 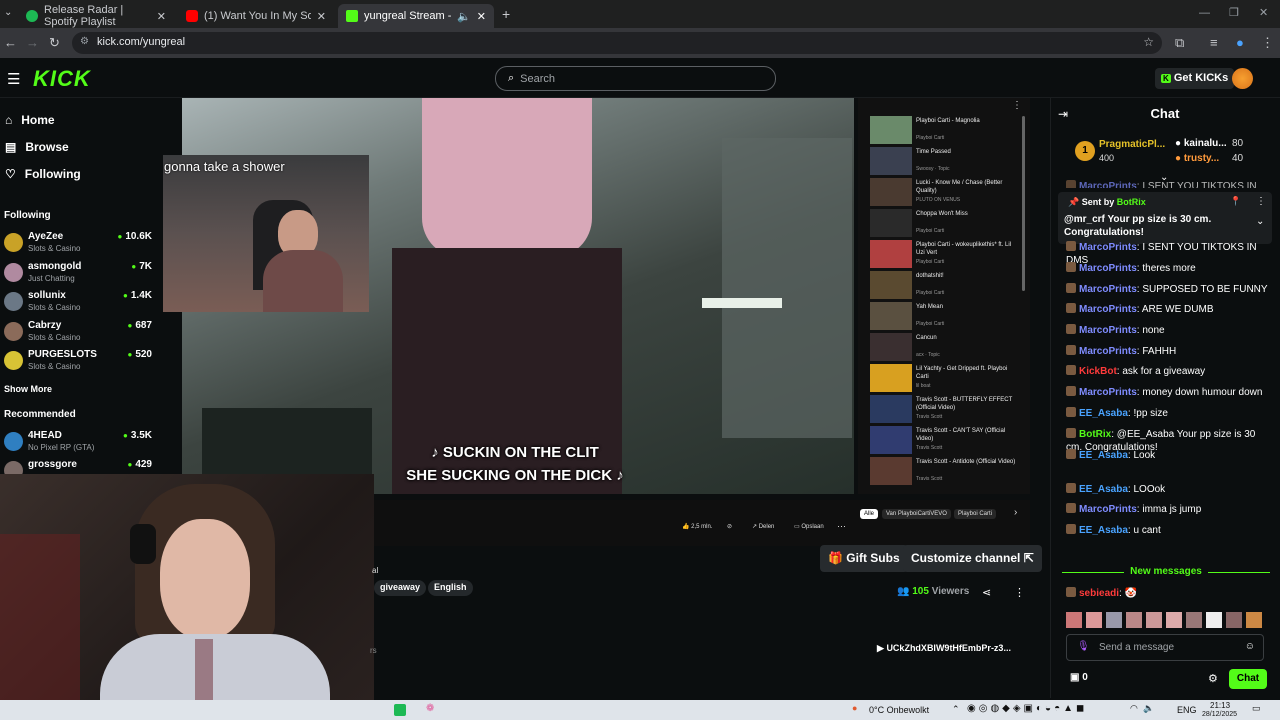 What do you see at coordinates (416, 16) in the screenshot?
I see `tab-kick: yungreal Stream - Watch Li 🔈 ✕` at bounding box center [416, 16].